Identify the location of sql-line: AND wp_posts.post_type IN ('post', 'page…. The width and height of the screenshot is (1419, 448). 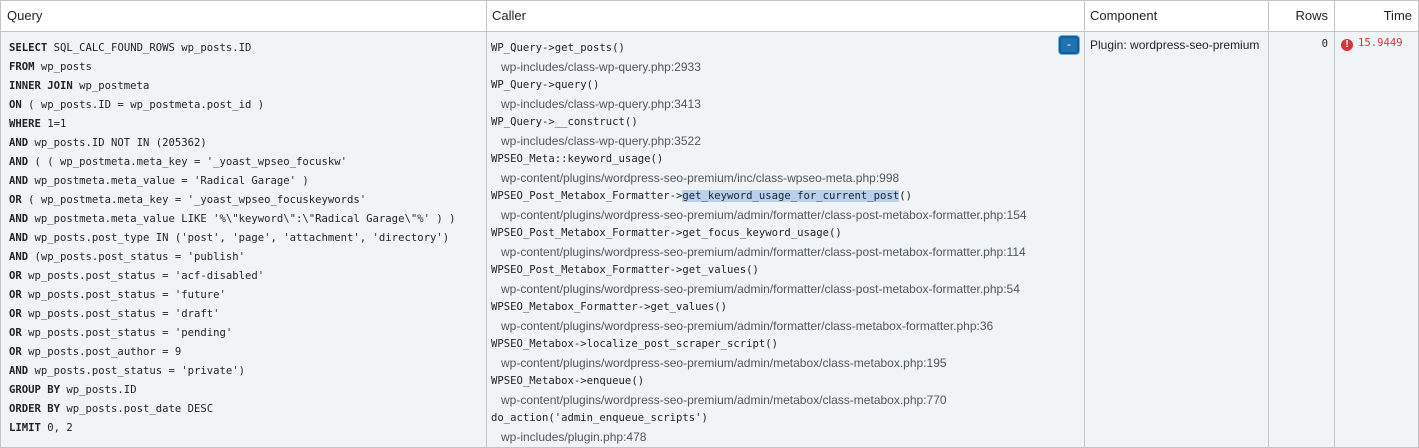
(247, 238).